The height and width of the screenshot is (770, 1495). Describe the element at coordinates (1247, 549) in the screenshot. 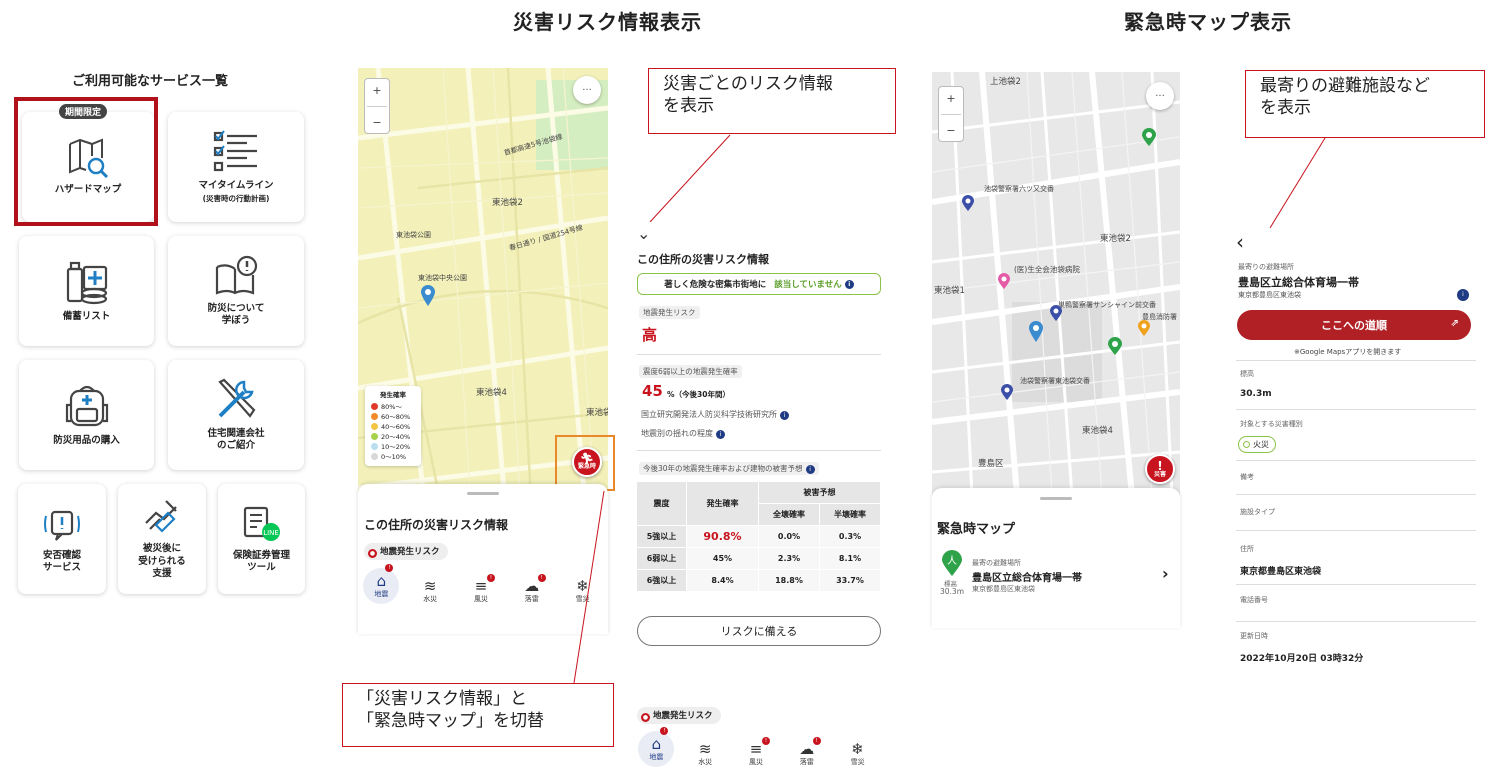

I see `address-label: 住所` at that location.